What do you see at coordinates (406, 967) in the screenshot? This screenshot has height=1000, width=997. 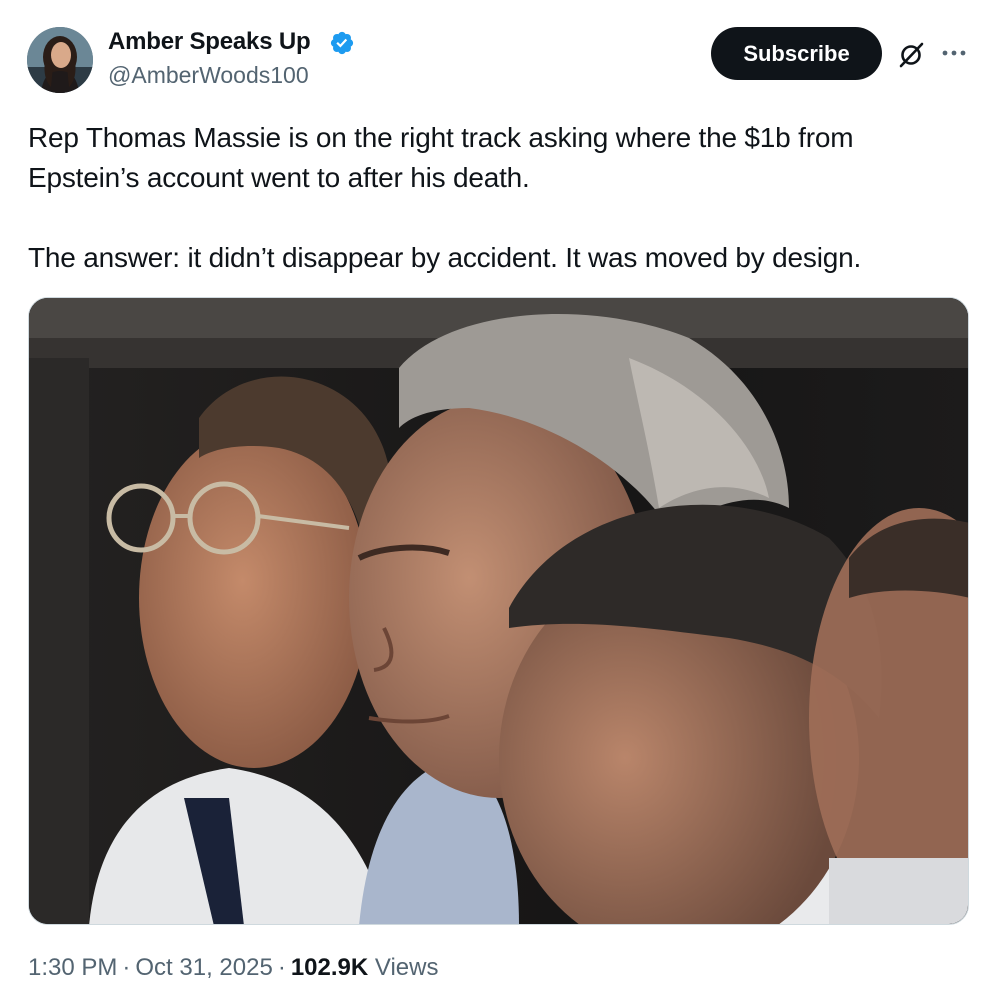 I see `views-label: Views` at bounding box center [406, 967].